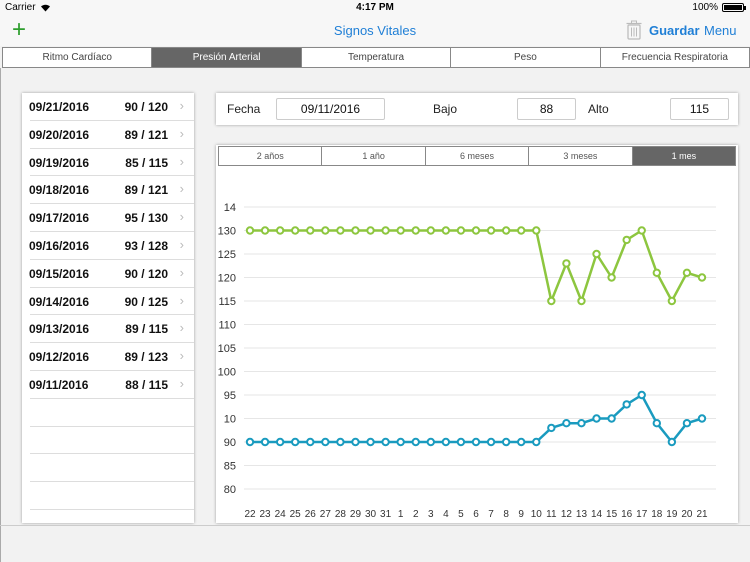 The width and height of the screenshot is (750, 562). I want to click on date-label: Fecha, so click(244, 109).